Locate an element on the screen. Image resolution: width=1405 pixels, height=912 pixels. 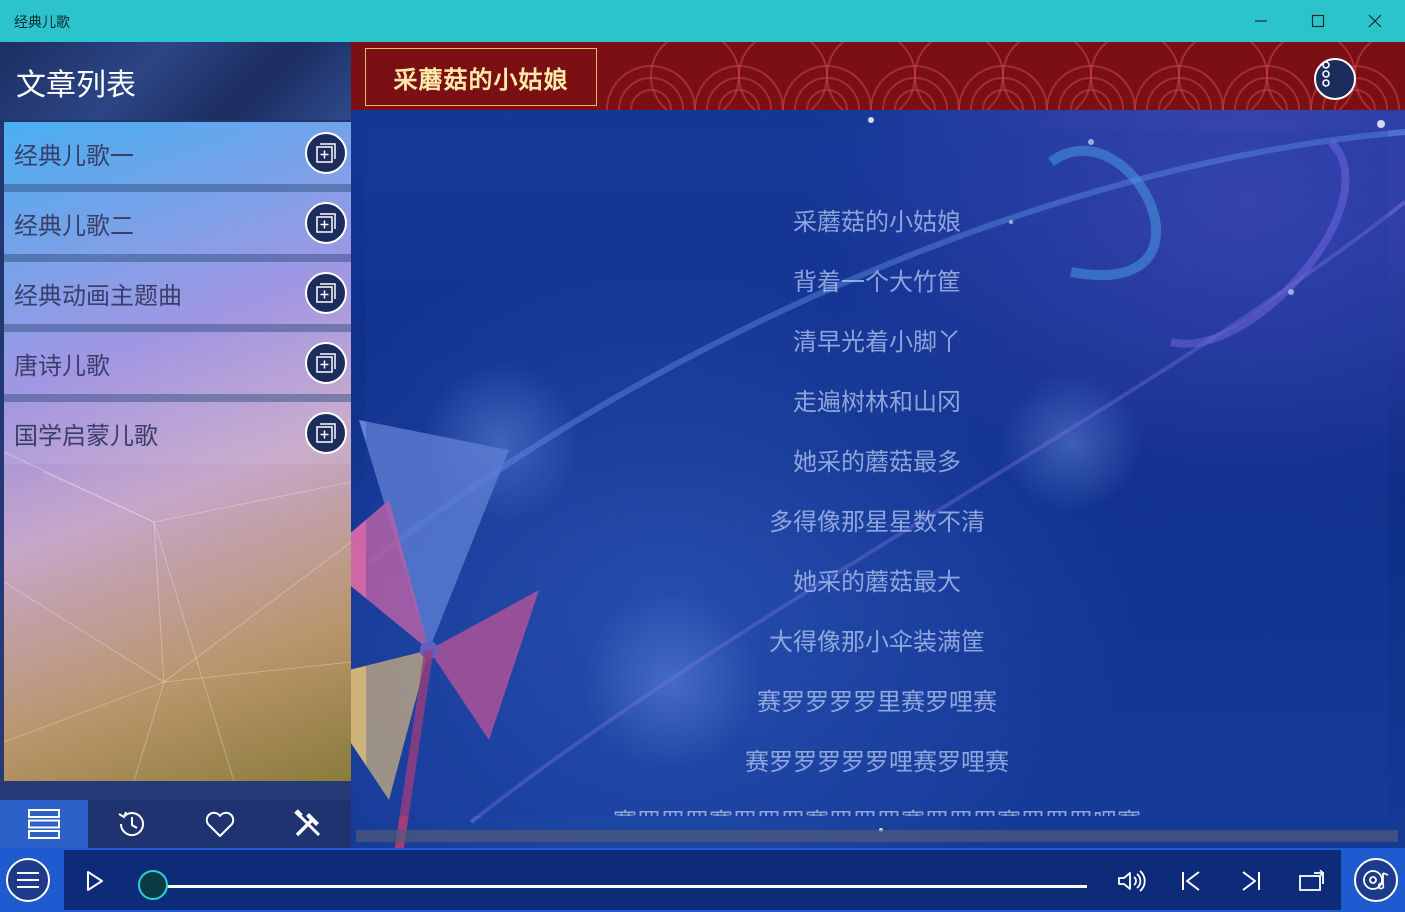
next-track-icon is located at coordinates (1251, 881).